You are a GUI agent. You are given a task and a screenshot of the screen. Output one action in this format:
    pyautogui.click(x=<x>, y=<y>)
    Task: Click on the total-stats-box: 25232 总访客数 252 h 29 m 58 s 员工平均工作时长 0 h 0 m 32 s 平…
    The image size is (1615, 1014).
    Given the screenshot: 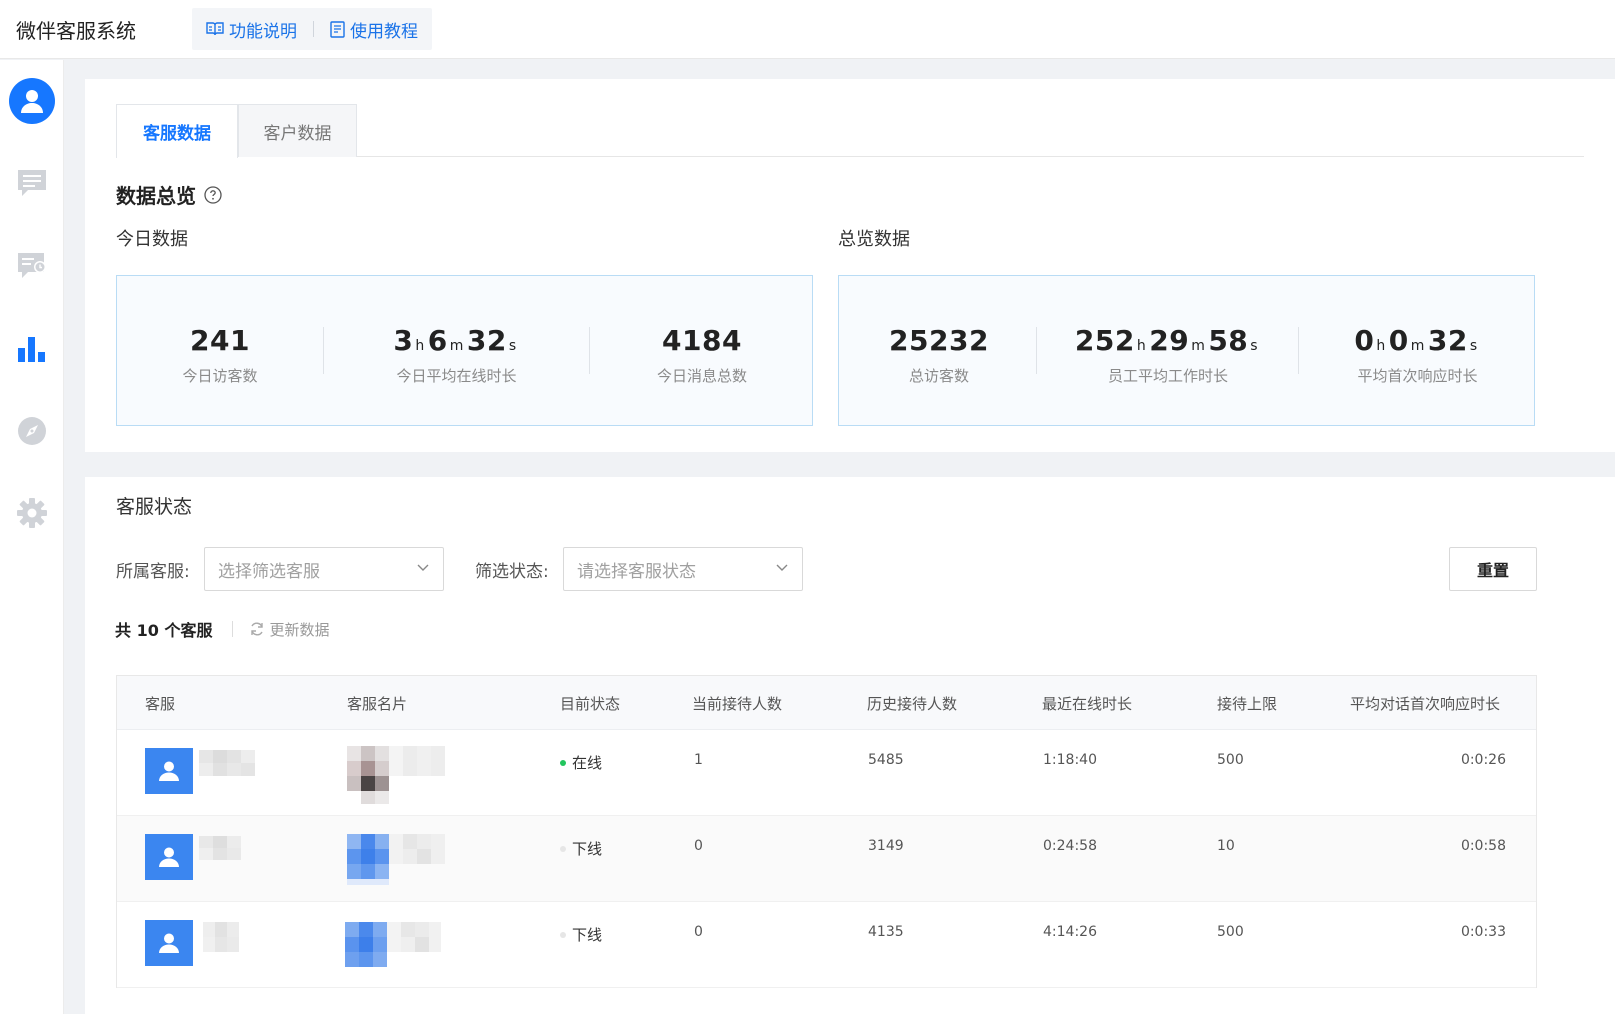 What is the action you would take?
    pyautogui.click(x=1186, y=350)
    